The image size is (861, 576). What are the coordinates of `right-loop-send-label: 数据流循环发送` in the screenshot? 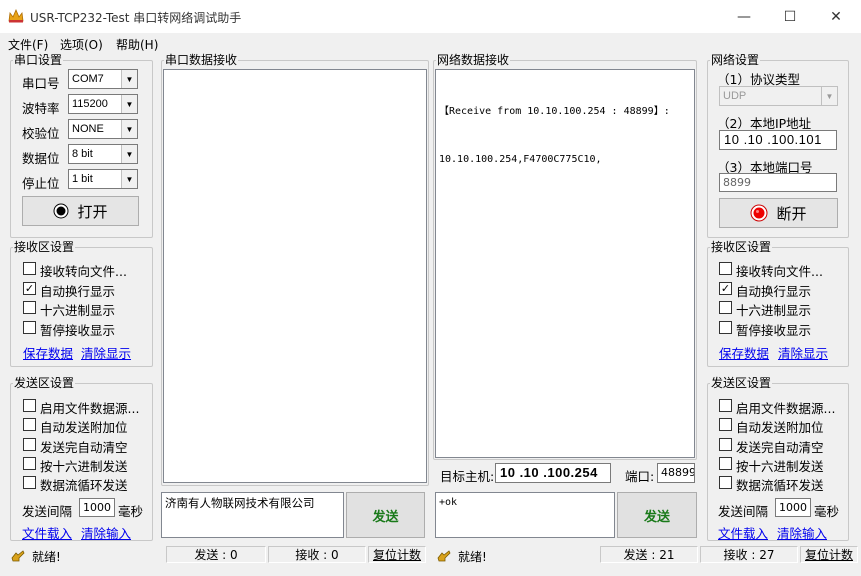 It's located at (780, 485).